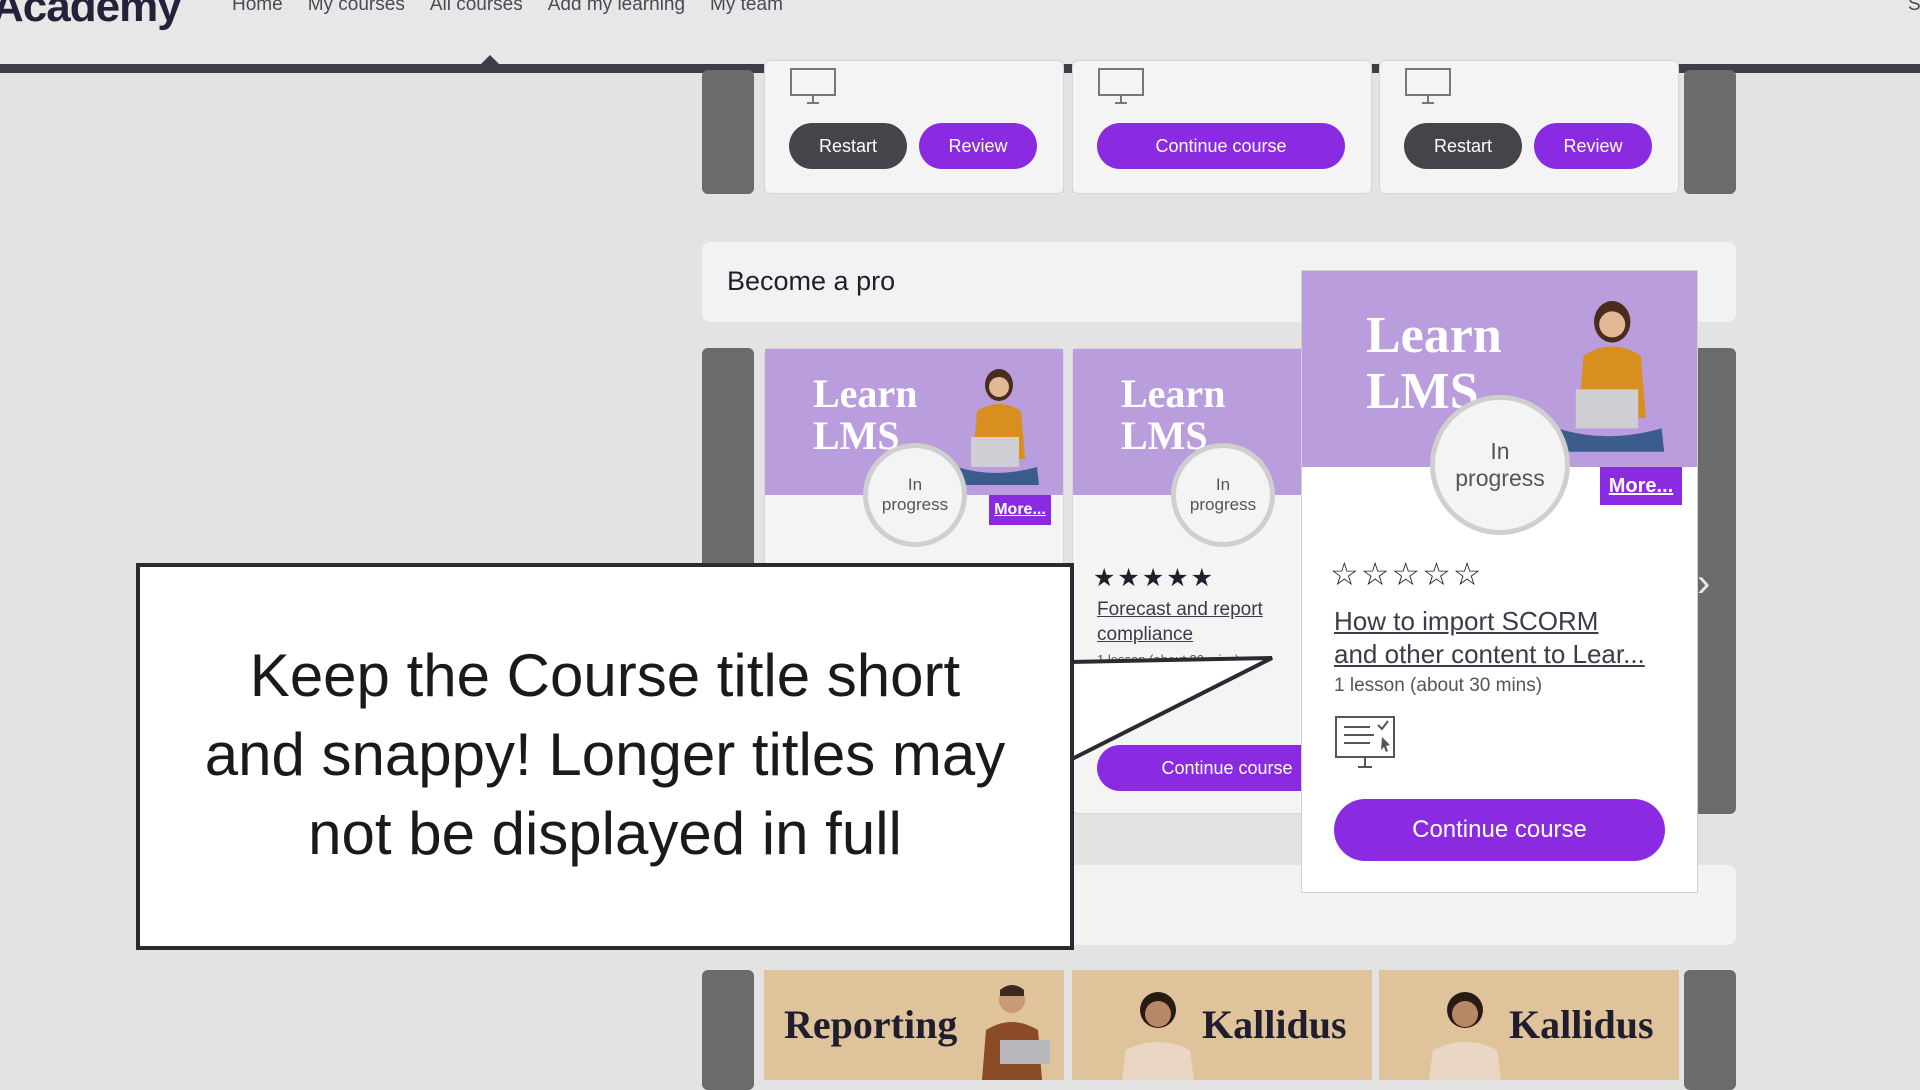 This screenshot has height=1090, width=1920. Describe the element at coordinates (1154, 578) in the screenshot. I see `rating-stars: ★★★★★` at that location.